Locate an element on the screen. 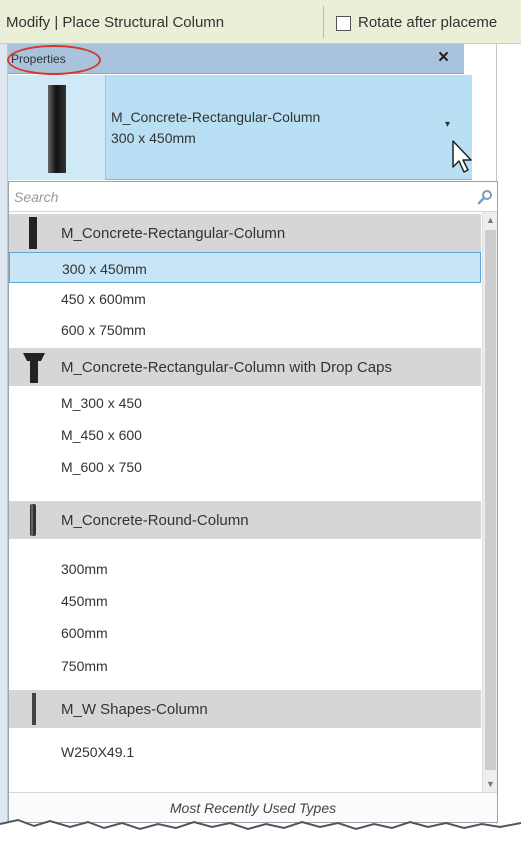  rotate-after-placement-label: Rotate after placeme is located at coordinates (427, 22).